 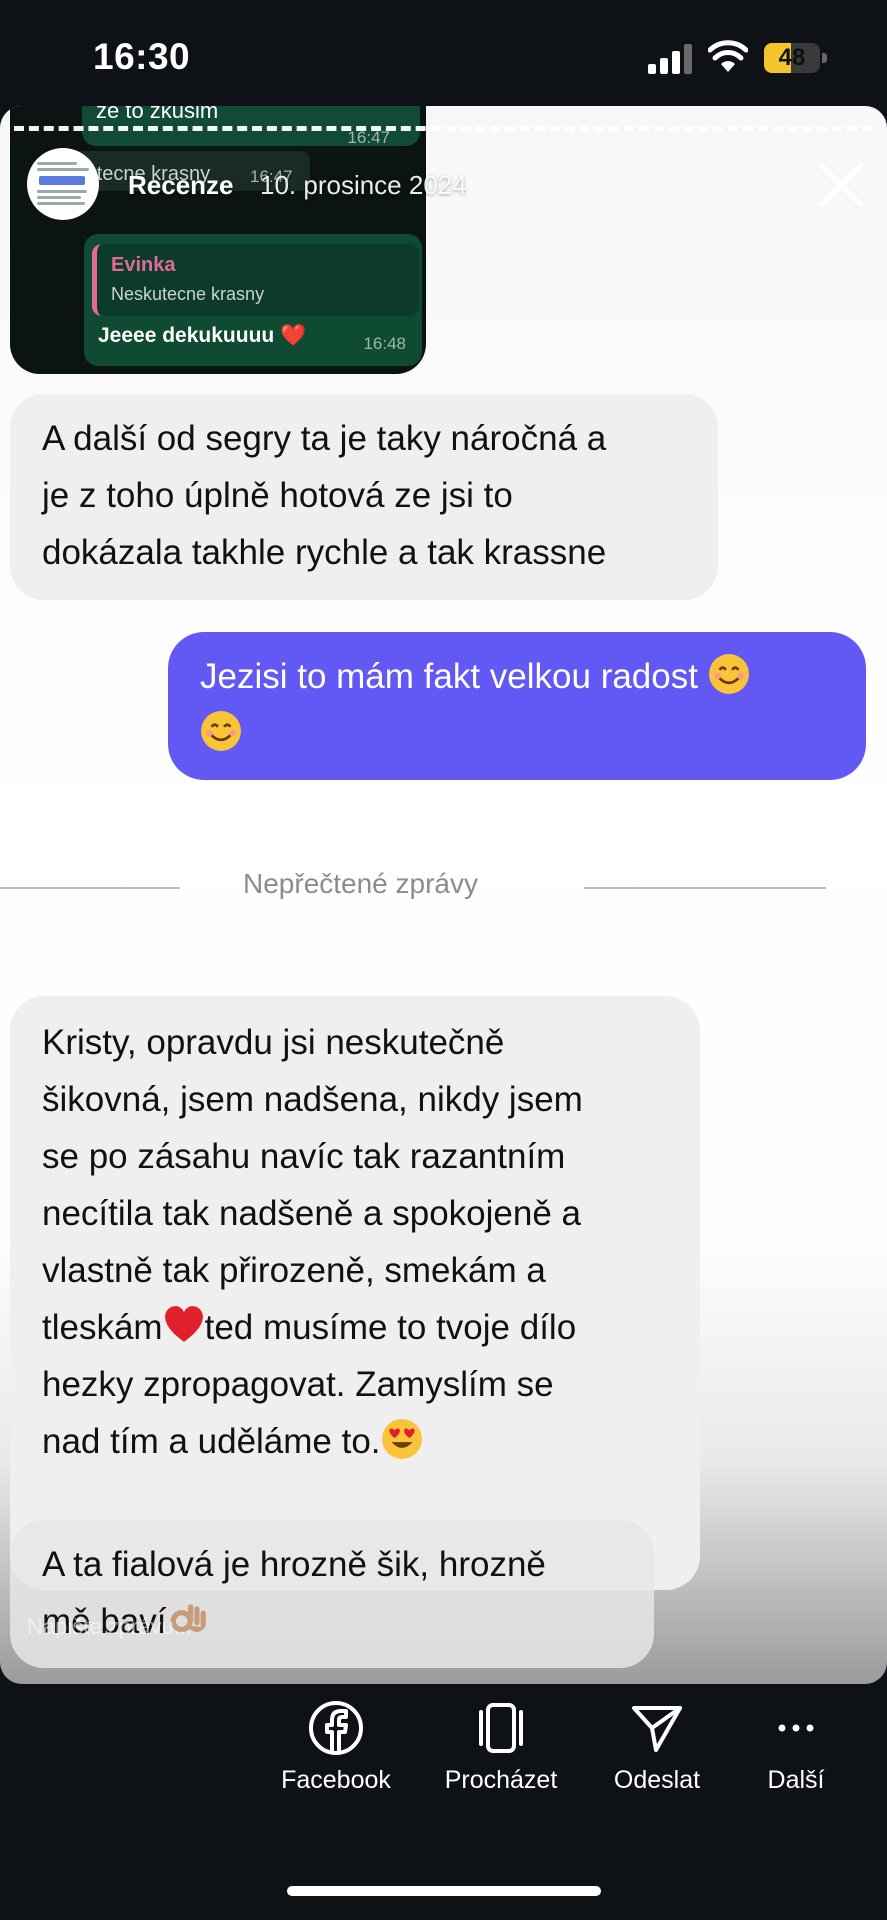 What do you see at coordinates (390, 1327) in the screenshot?
I see `message-text: ted musíme to tvoje dílo` at bounding box center [390, 1327].